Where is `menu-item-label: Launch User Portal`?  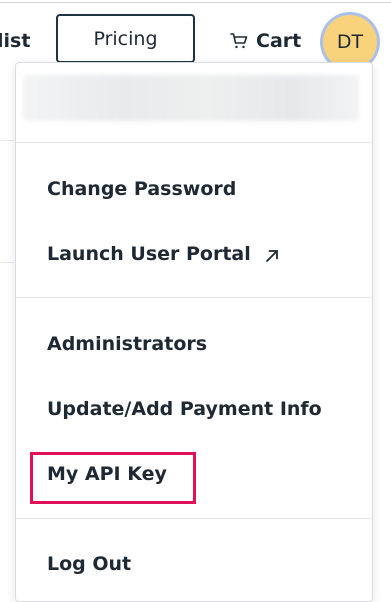 menu-item-label: Launch User Portal is located at coordinates (149, 254).